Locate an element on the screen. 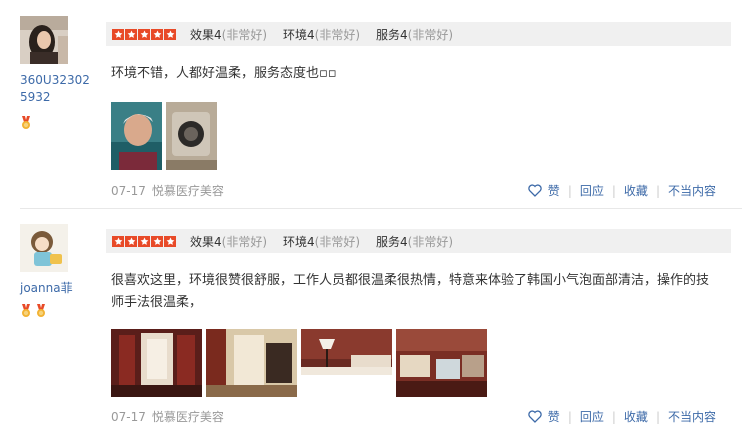 This screenshot has width=742, height=448. user-name: joanna菲 is located at coordinates (57, 288).